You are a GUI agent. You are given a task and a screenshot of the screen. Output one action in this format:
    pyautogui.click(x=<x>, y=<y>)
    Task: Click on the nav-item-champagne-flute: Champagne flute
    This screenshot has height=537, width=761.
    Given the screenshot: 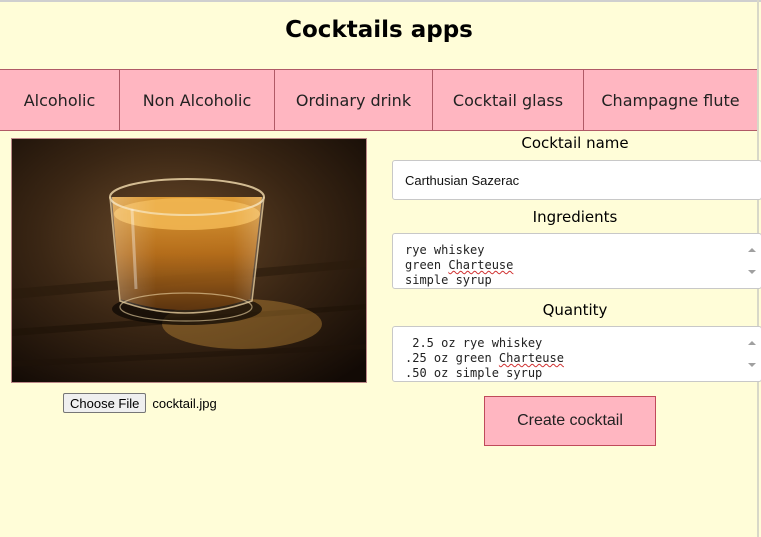 What is the action you would take?
    pyautogui.click(x=670, y=100)
    